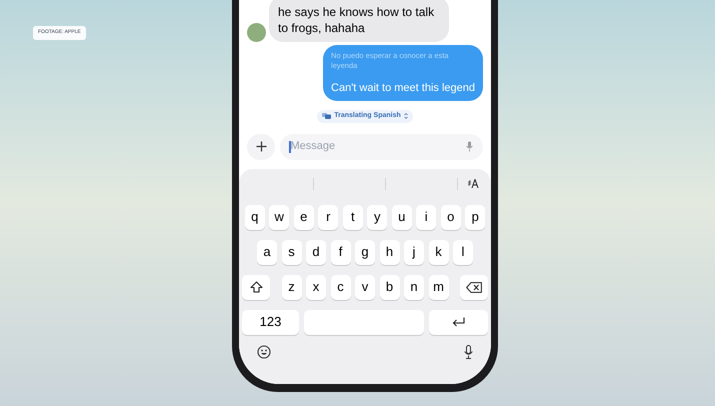  What do you see at coordinates (390, 252) in the screenshot?
I see `keyboard-key: h` at bounding box center [390, 252].